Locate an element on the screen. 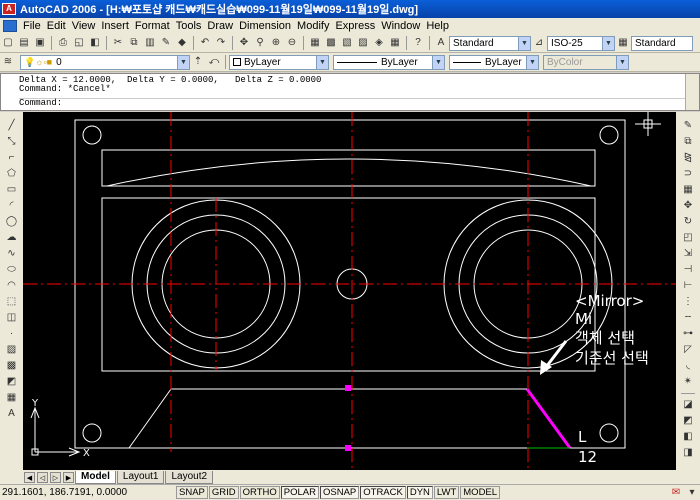 The height and width of the screenshot is (500, 700). extend-icon: ⊢ is located at coordinates (688, 286).